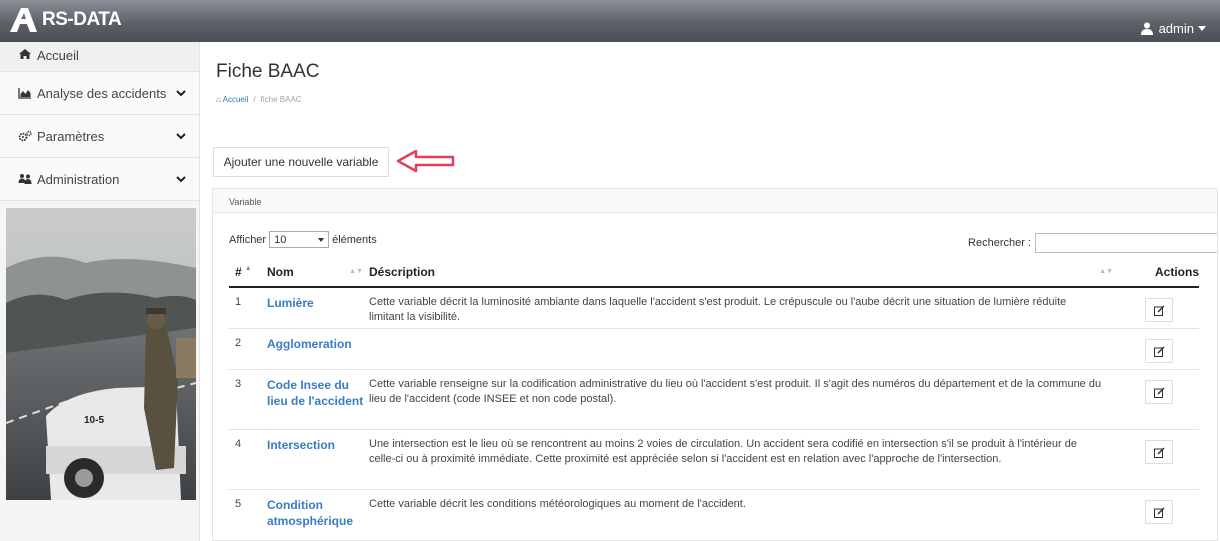 This screenshot has width=1220, height=541. I want to click on svg-text: 10-5, so click(94, 420).